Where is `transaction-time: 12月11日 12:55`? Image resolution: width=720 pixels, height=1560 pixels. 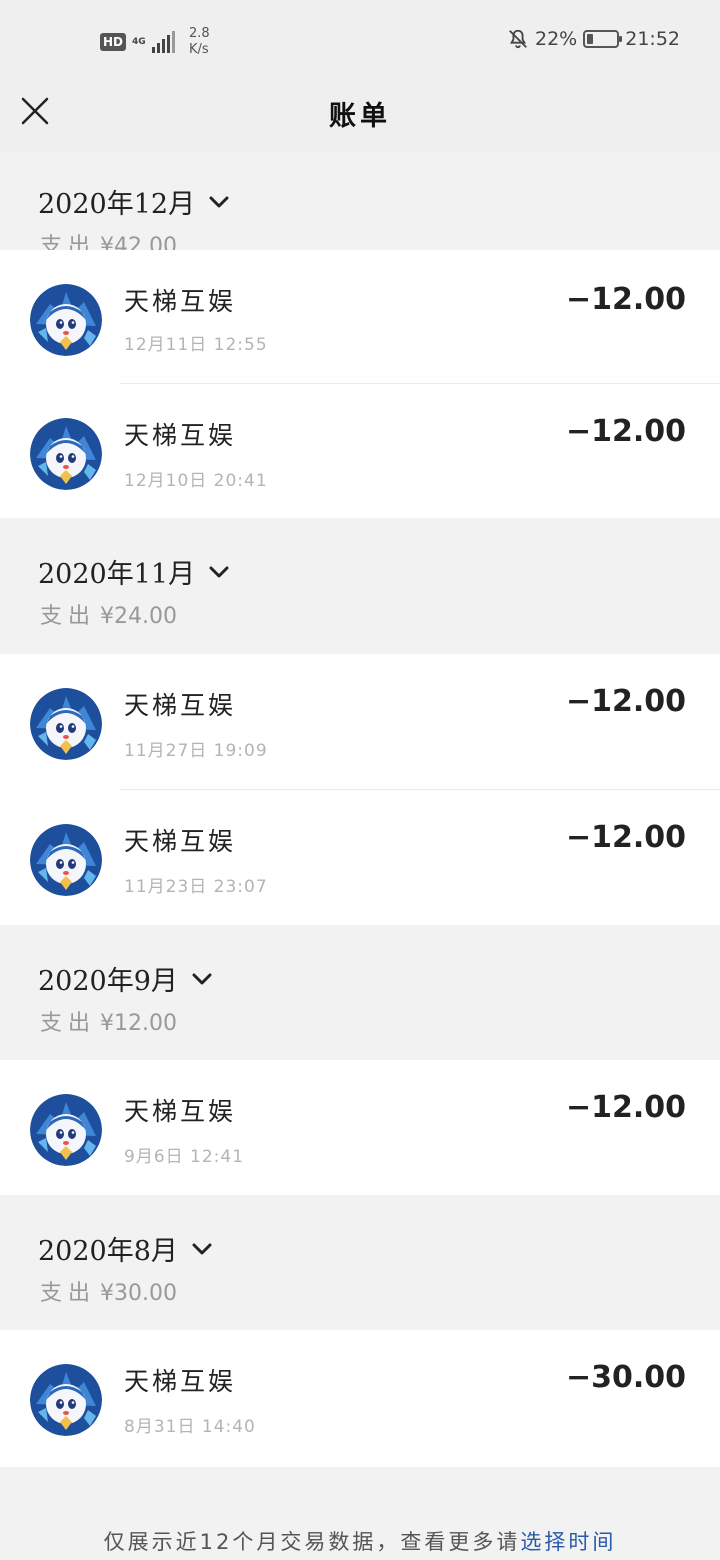 transaction-time: 12月11日 12:55 is located at coordinates (196, 345).